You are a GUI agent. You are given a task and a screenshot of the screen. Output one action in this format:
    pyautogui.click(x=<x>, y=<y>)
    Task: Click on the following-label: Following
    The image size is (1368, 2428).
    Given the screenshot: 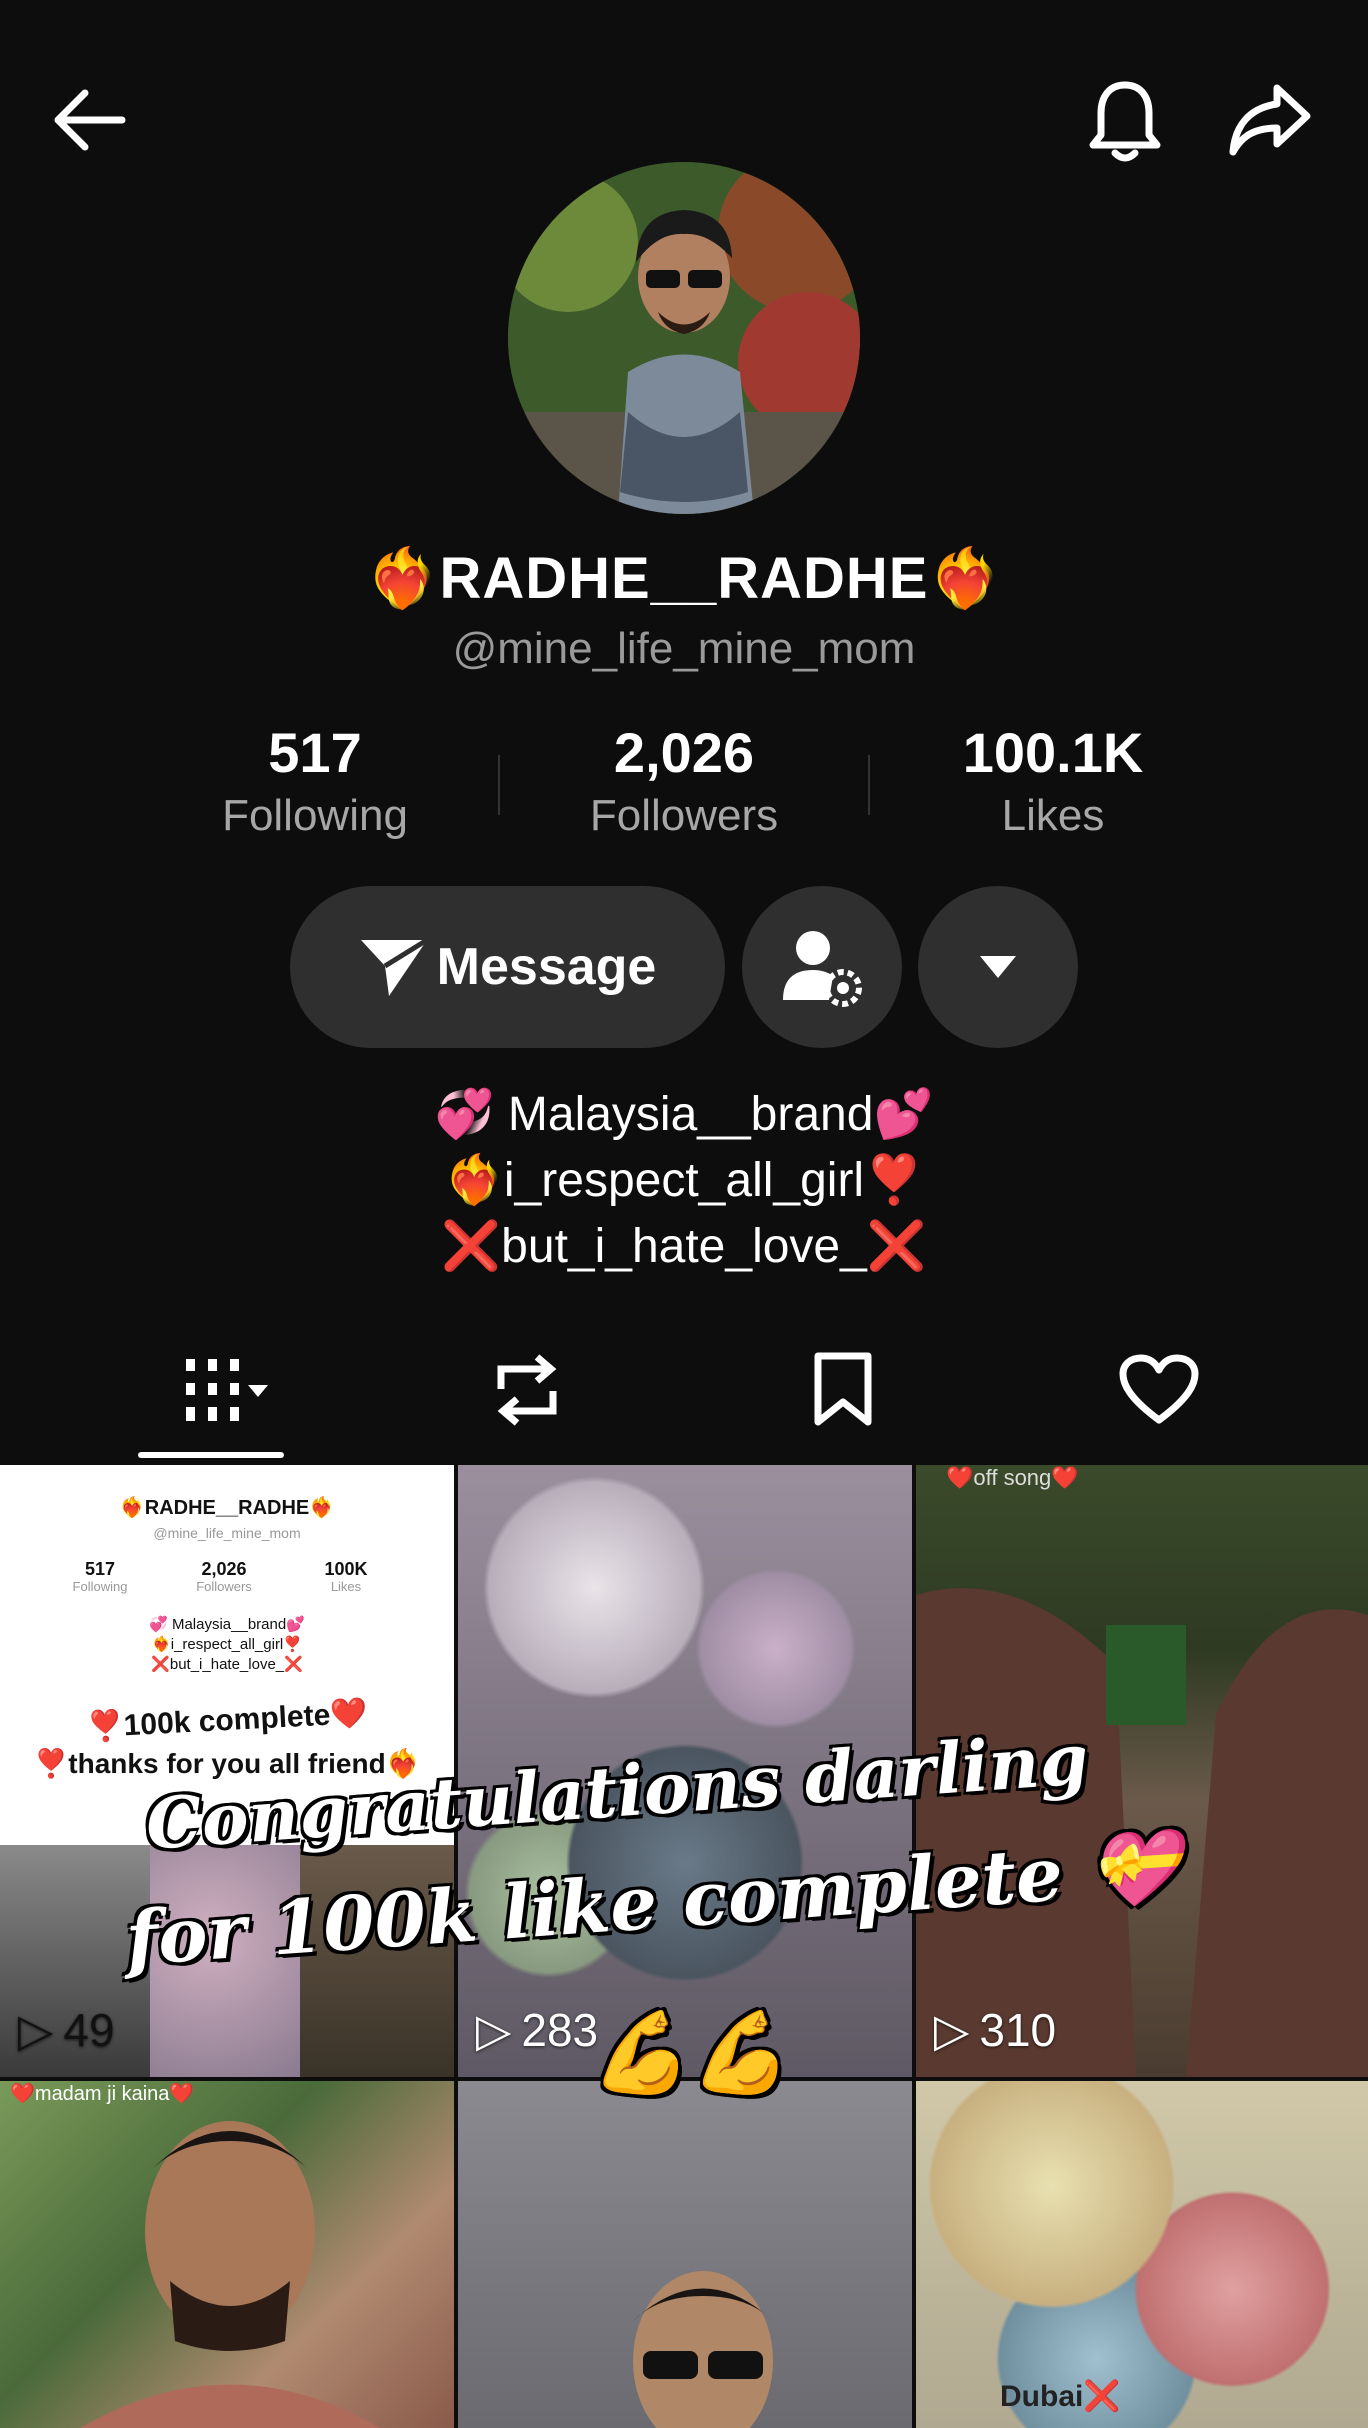 What is the action you would take?
    pyautogui.click(x=315, y=815)
    